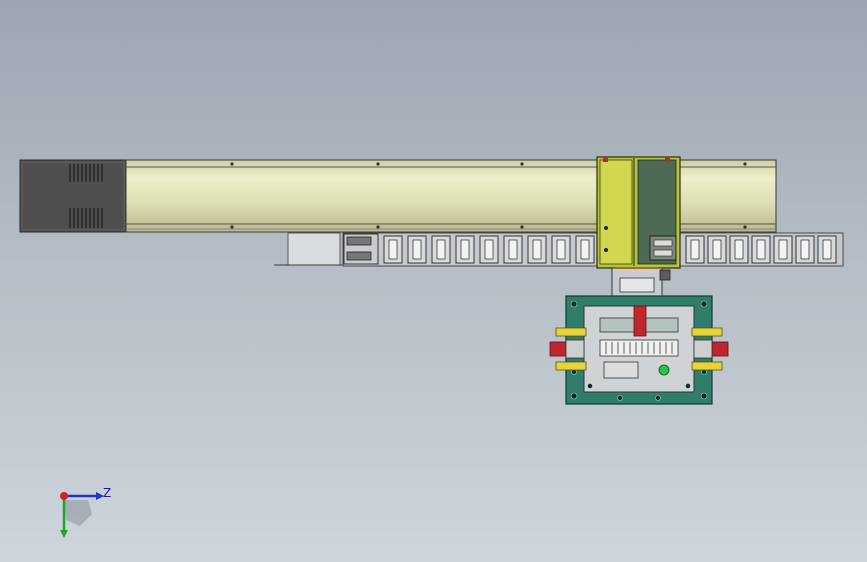  I want to click on x-axis-point, so click(64, 496).